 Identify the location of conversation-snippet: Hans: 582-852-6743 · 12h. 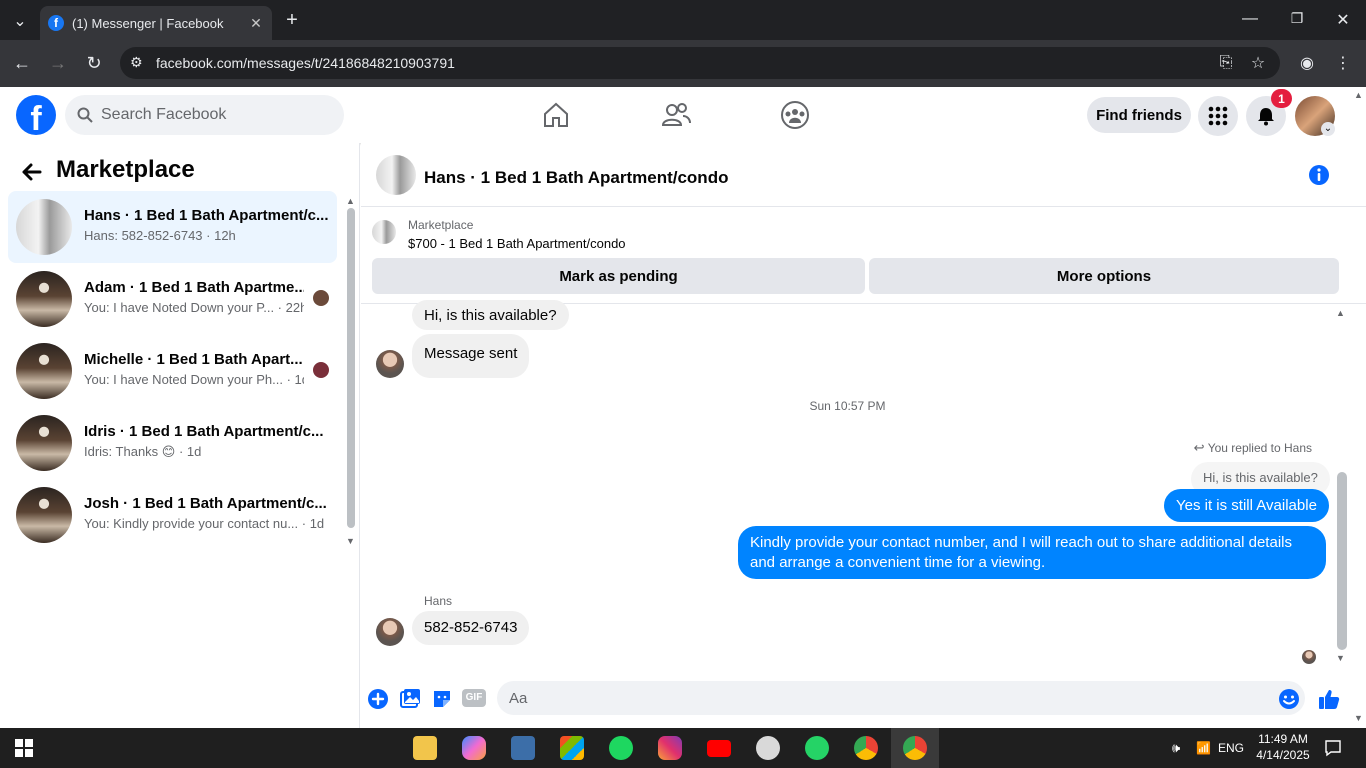
(160, 235).